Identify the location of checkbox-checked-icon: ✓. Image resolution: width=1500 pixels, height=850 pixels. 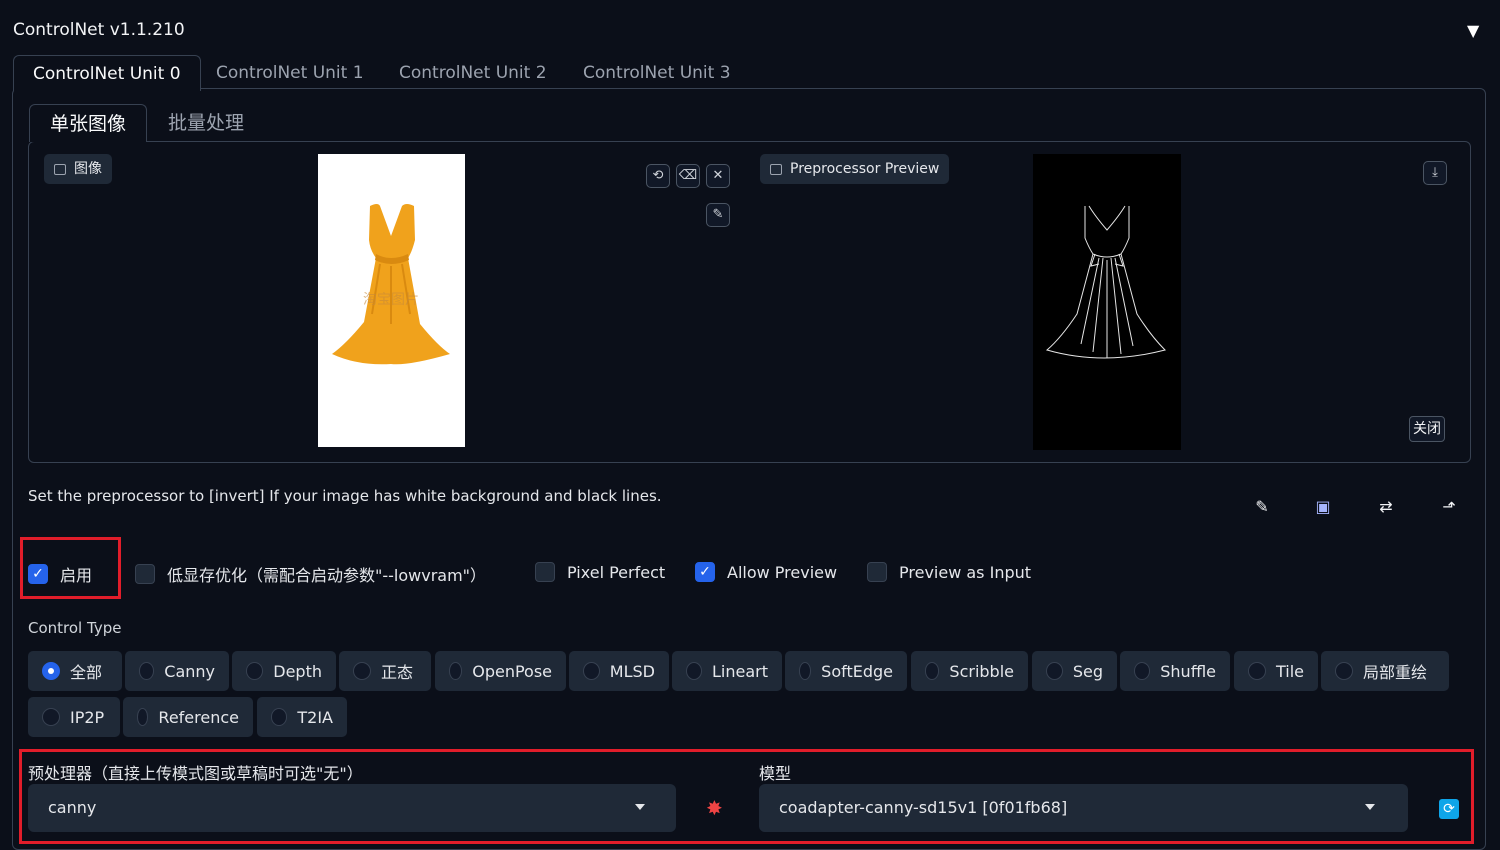
(705, 572).